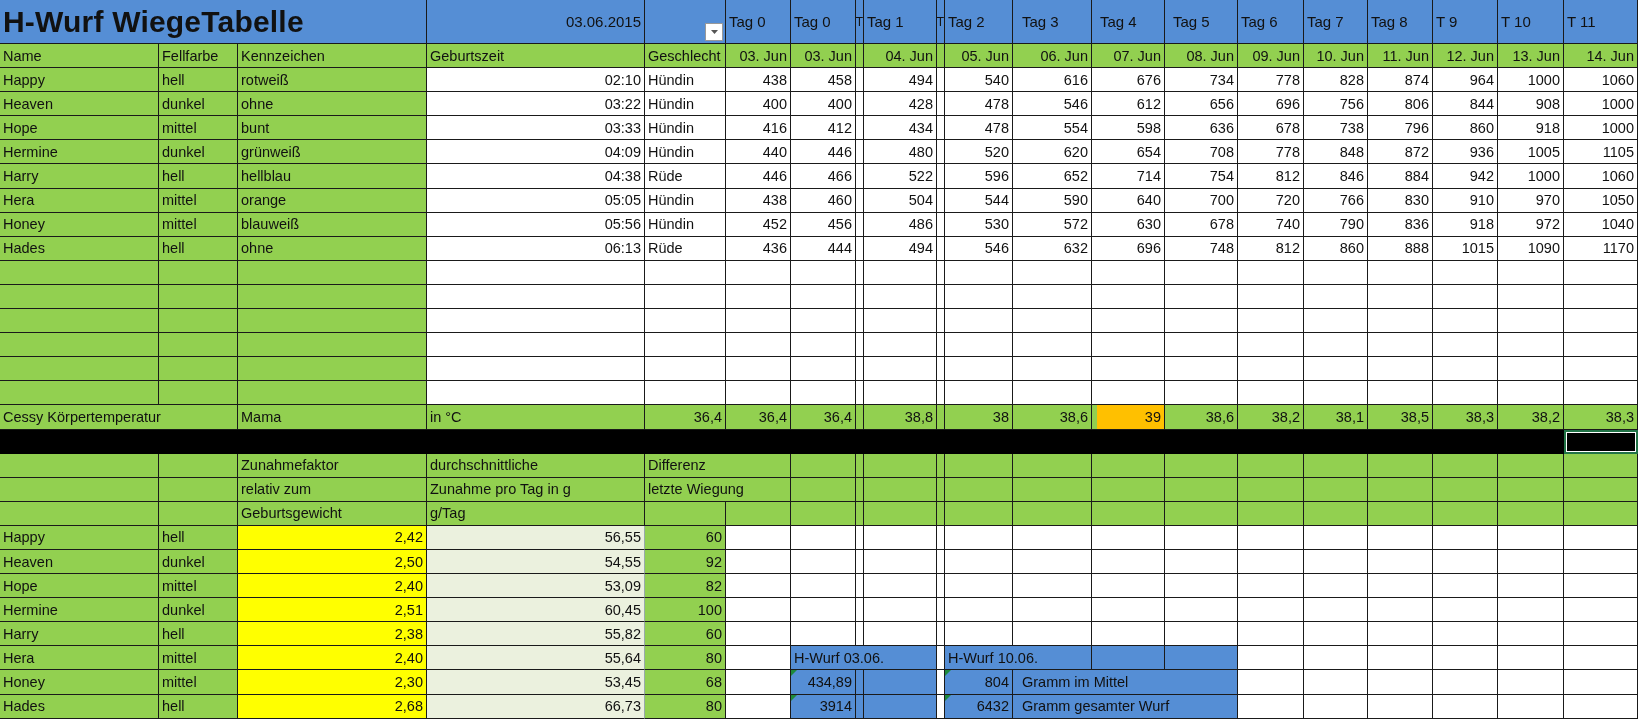 This screenshot has height=722, width=1638. Describe the element at coordinates (835, 706) in the screenshot. I see `cell-value: 3914` at that location.